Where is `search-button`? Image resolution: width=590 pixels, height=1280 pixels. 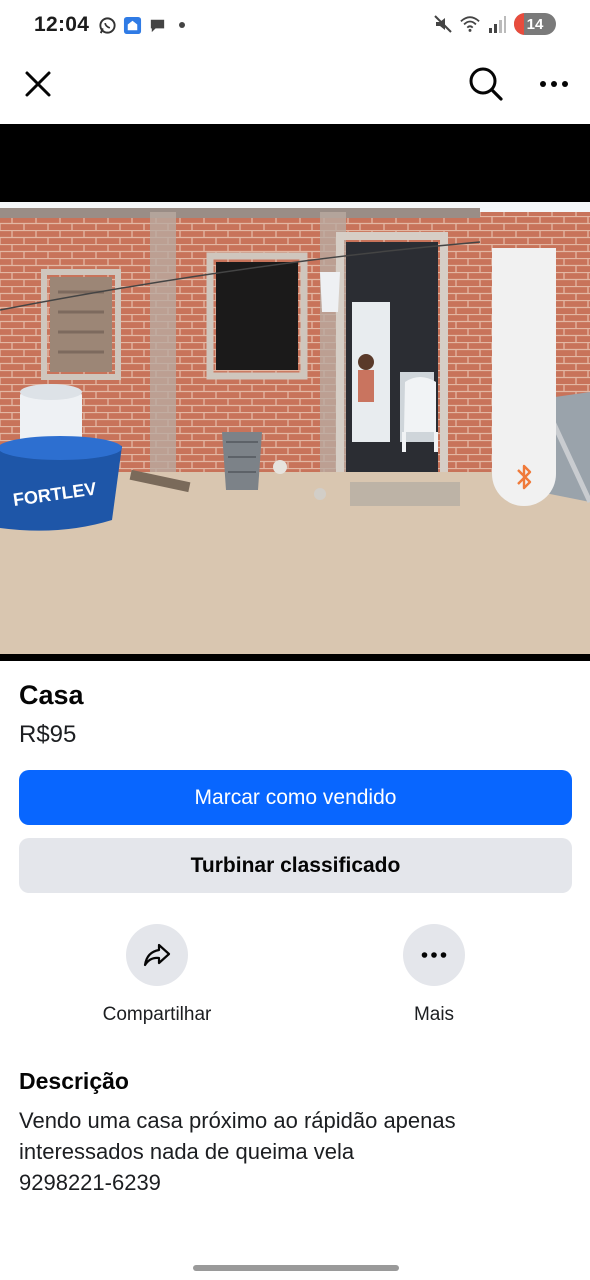 search-button is located at coordinates (486, 84).